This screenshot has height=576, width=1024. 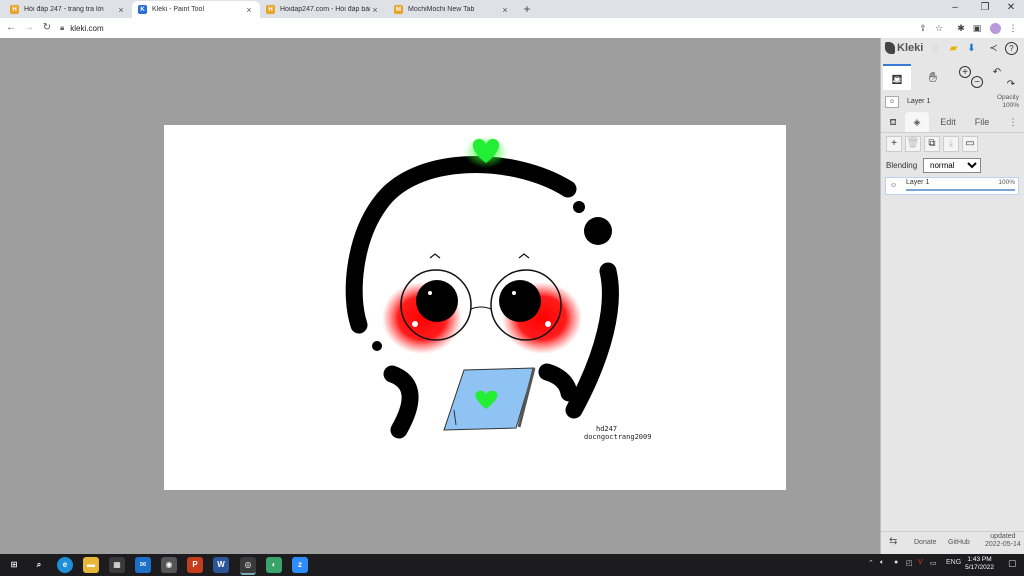 I want to click on panel-footer: ⇆ Donate GitHub updated 2022-05-14, so click(x=952, y=542).